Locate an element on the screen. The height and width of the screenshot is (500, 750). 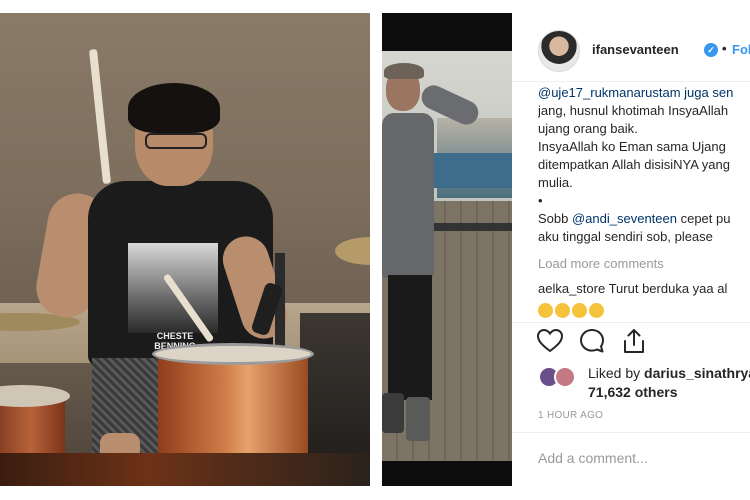
glasses is located at coordinates (176, 141).